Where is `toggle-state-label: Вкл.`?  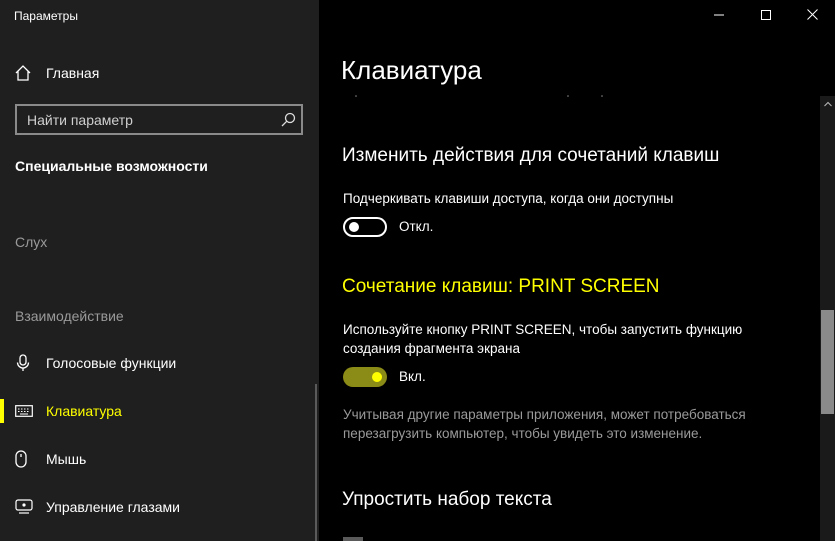 toggle-state-label: Вкл. is located at coordinates (412, 376).